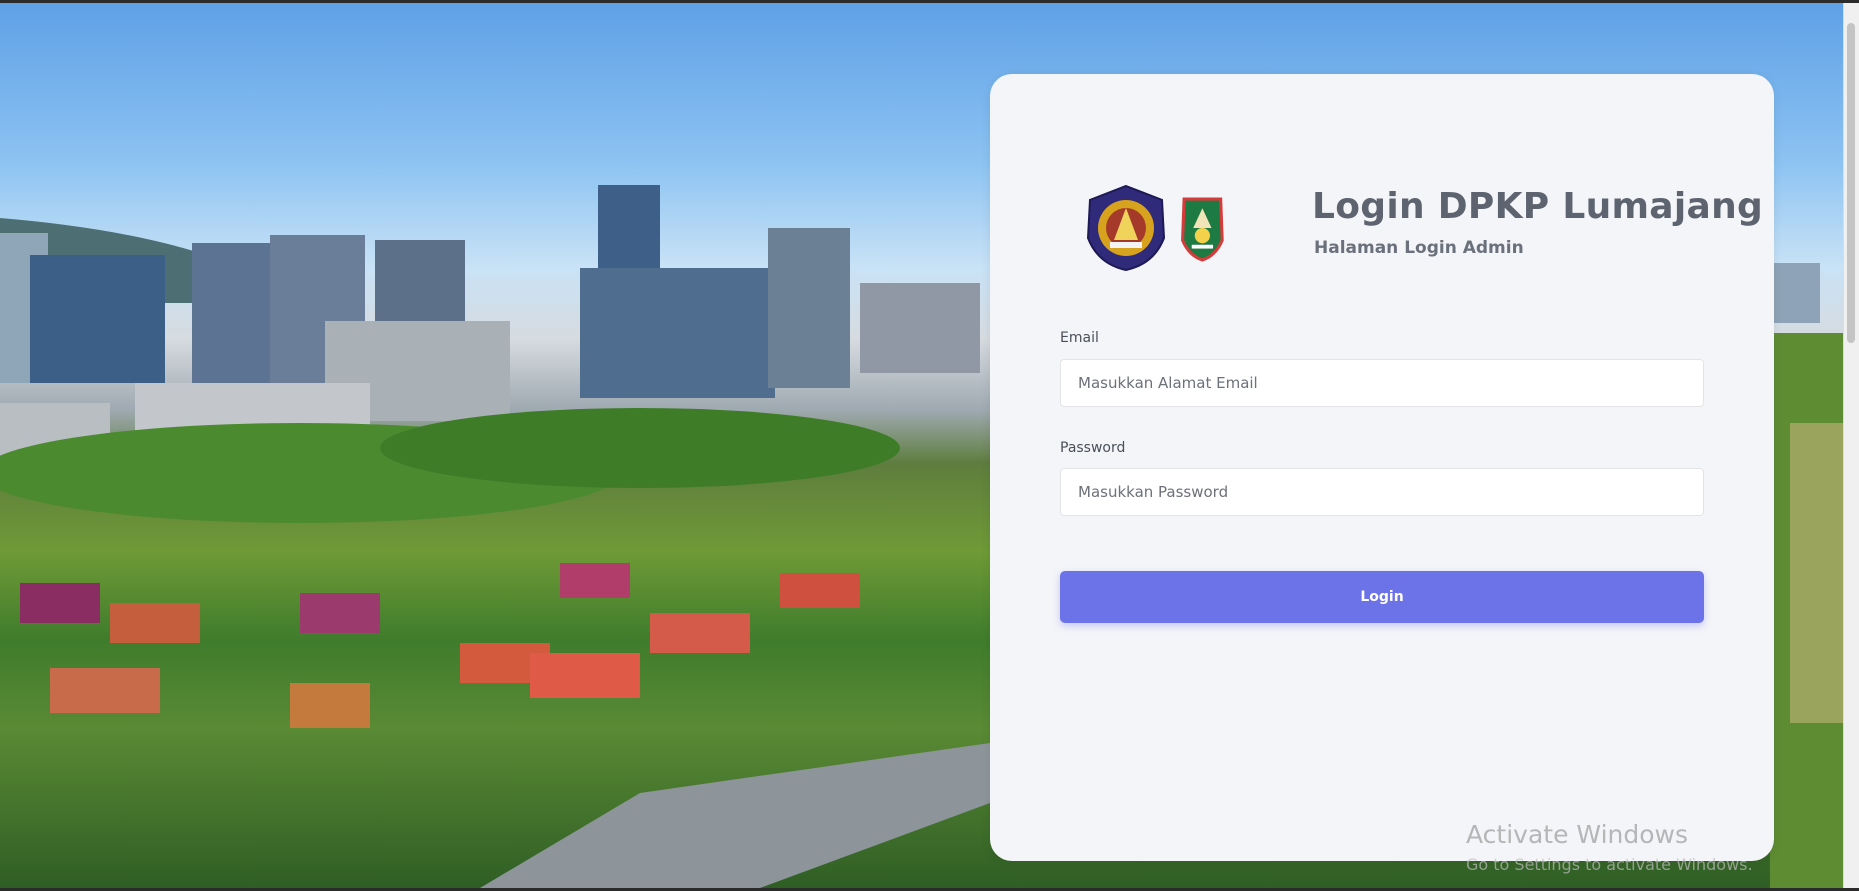  Describe the element at coordinates (1577, 834) in the screenshot. I see `activate-windows-watermark: Activate Windows` at that location.